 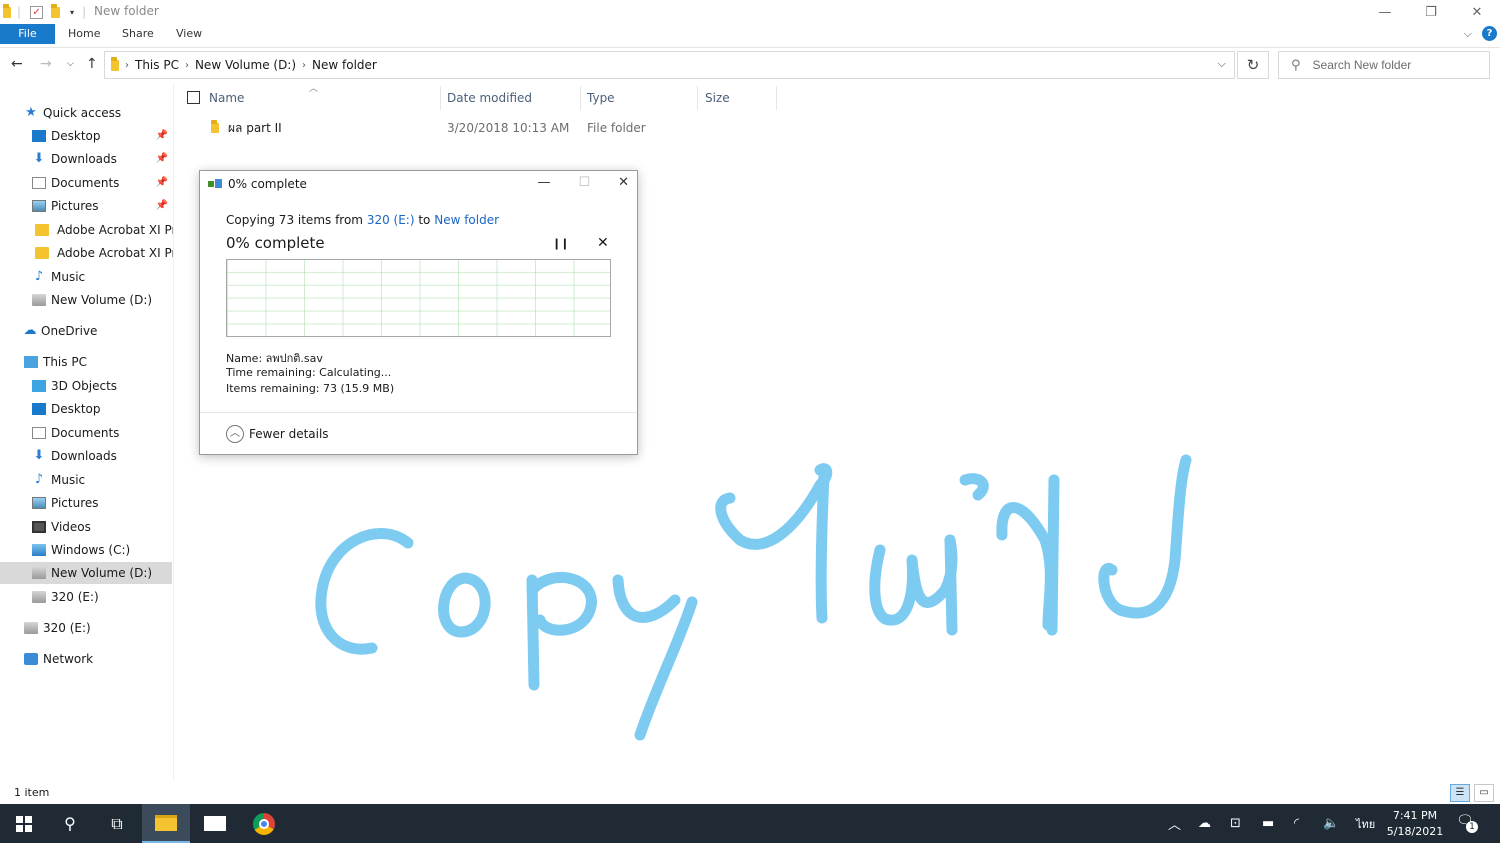 What do you see at coordinates (103, 456) in the screenshot?
I see `sidebar-item-pc-downloads: ⬇ Downloads` at bounding box center [103, 456].